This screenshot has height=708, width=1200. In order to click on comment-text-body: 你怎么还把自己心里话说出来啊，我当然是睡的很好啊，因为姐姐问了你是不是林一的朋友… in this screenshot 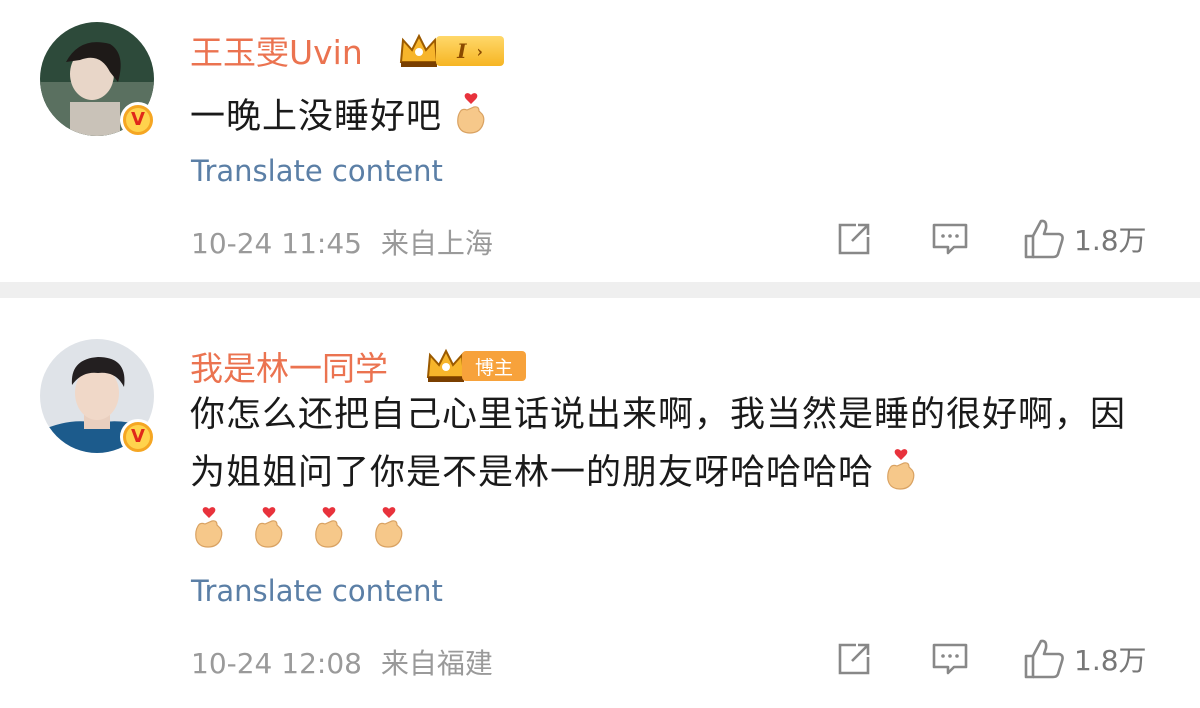, I will do `click(658, 444)`.